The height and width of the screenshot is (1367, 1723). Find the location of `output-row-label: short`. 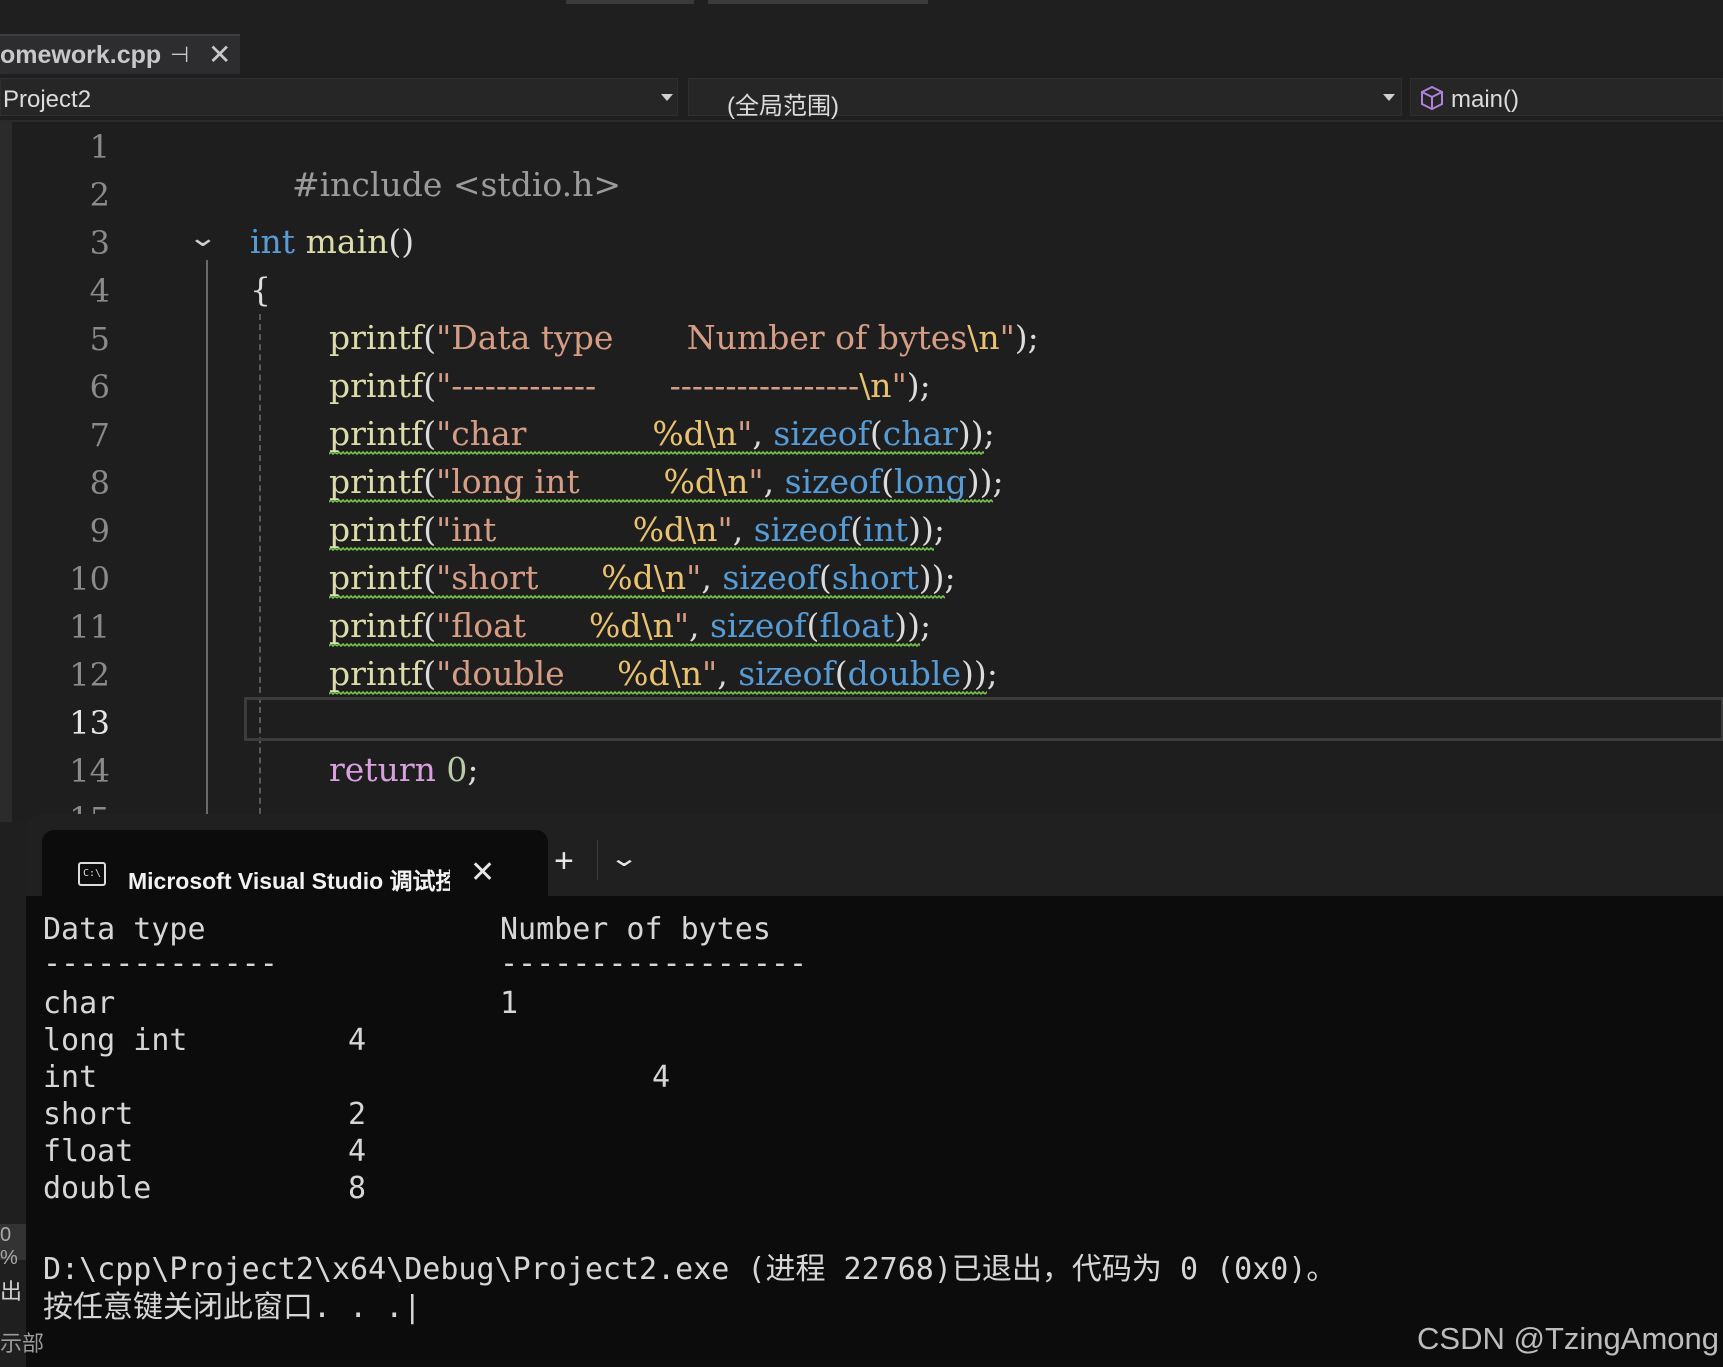

output-row-label: short is located at coordinates (88, 1114).